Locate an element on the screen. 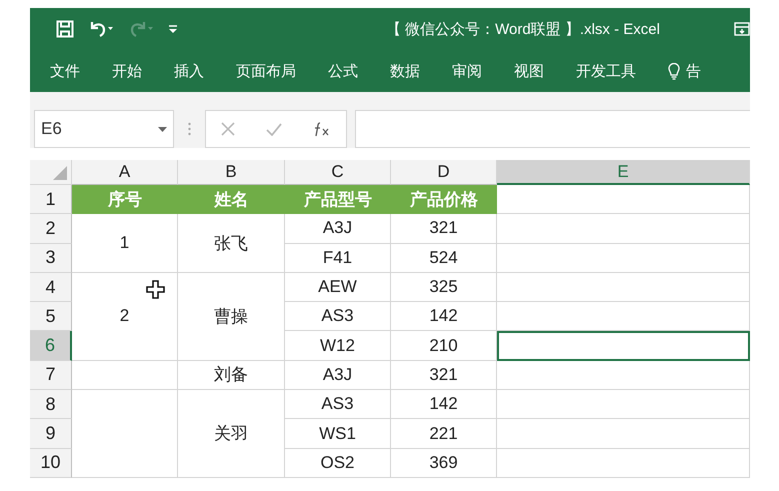 The height and width of the screenshot is (491, 779). ribbon-display-icon is located at coordinates (742, 29).